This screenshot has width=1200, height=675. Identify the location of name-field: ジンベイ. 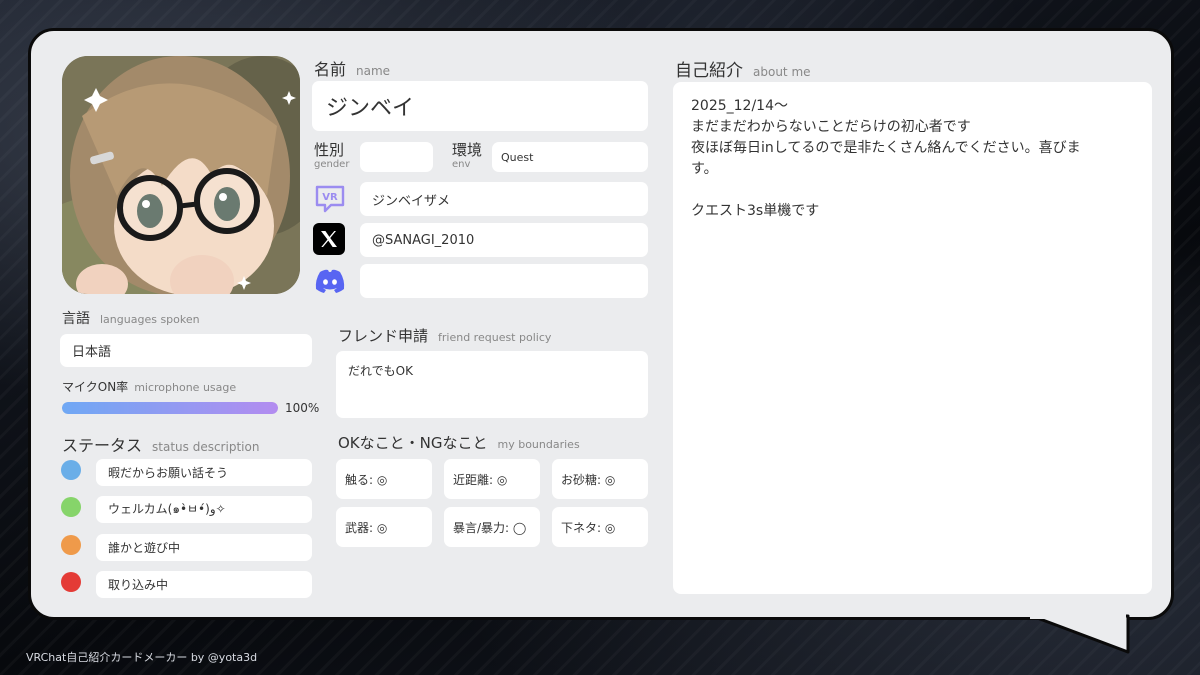
(480, 106).